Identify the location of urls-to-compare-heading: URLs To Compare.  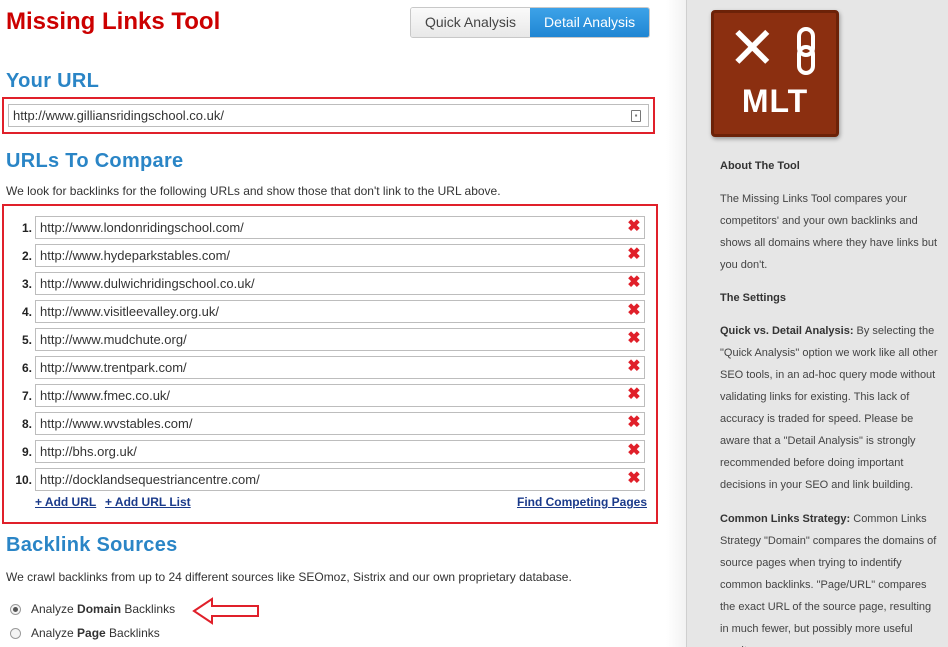
(95, 161).